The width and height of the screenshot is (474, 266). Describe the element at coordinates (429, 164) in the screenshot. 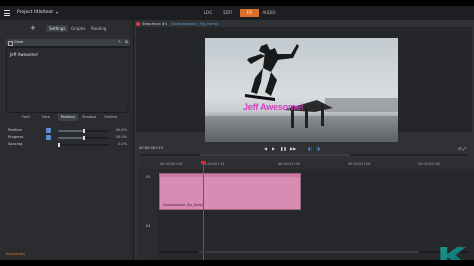

I see `ruler-tick: 00:00:02+00` at that location.